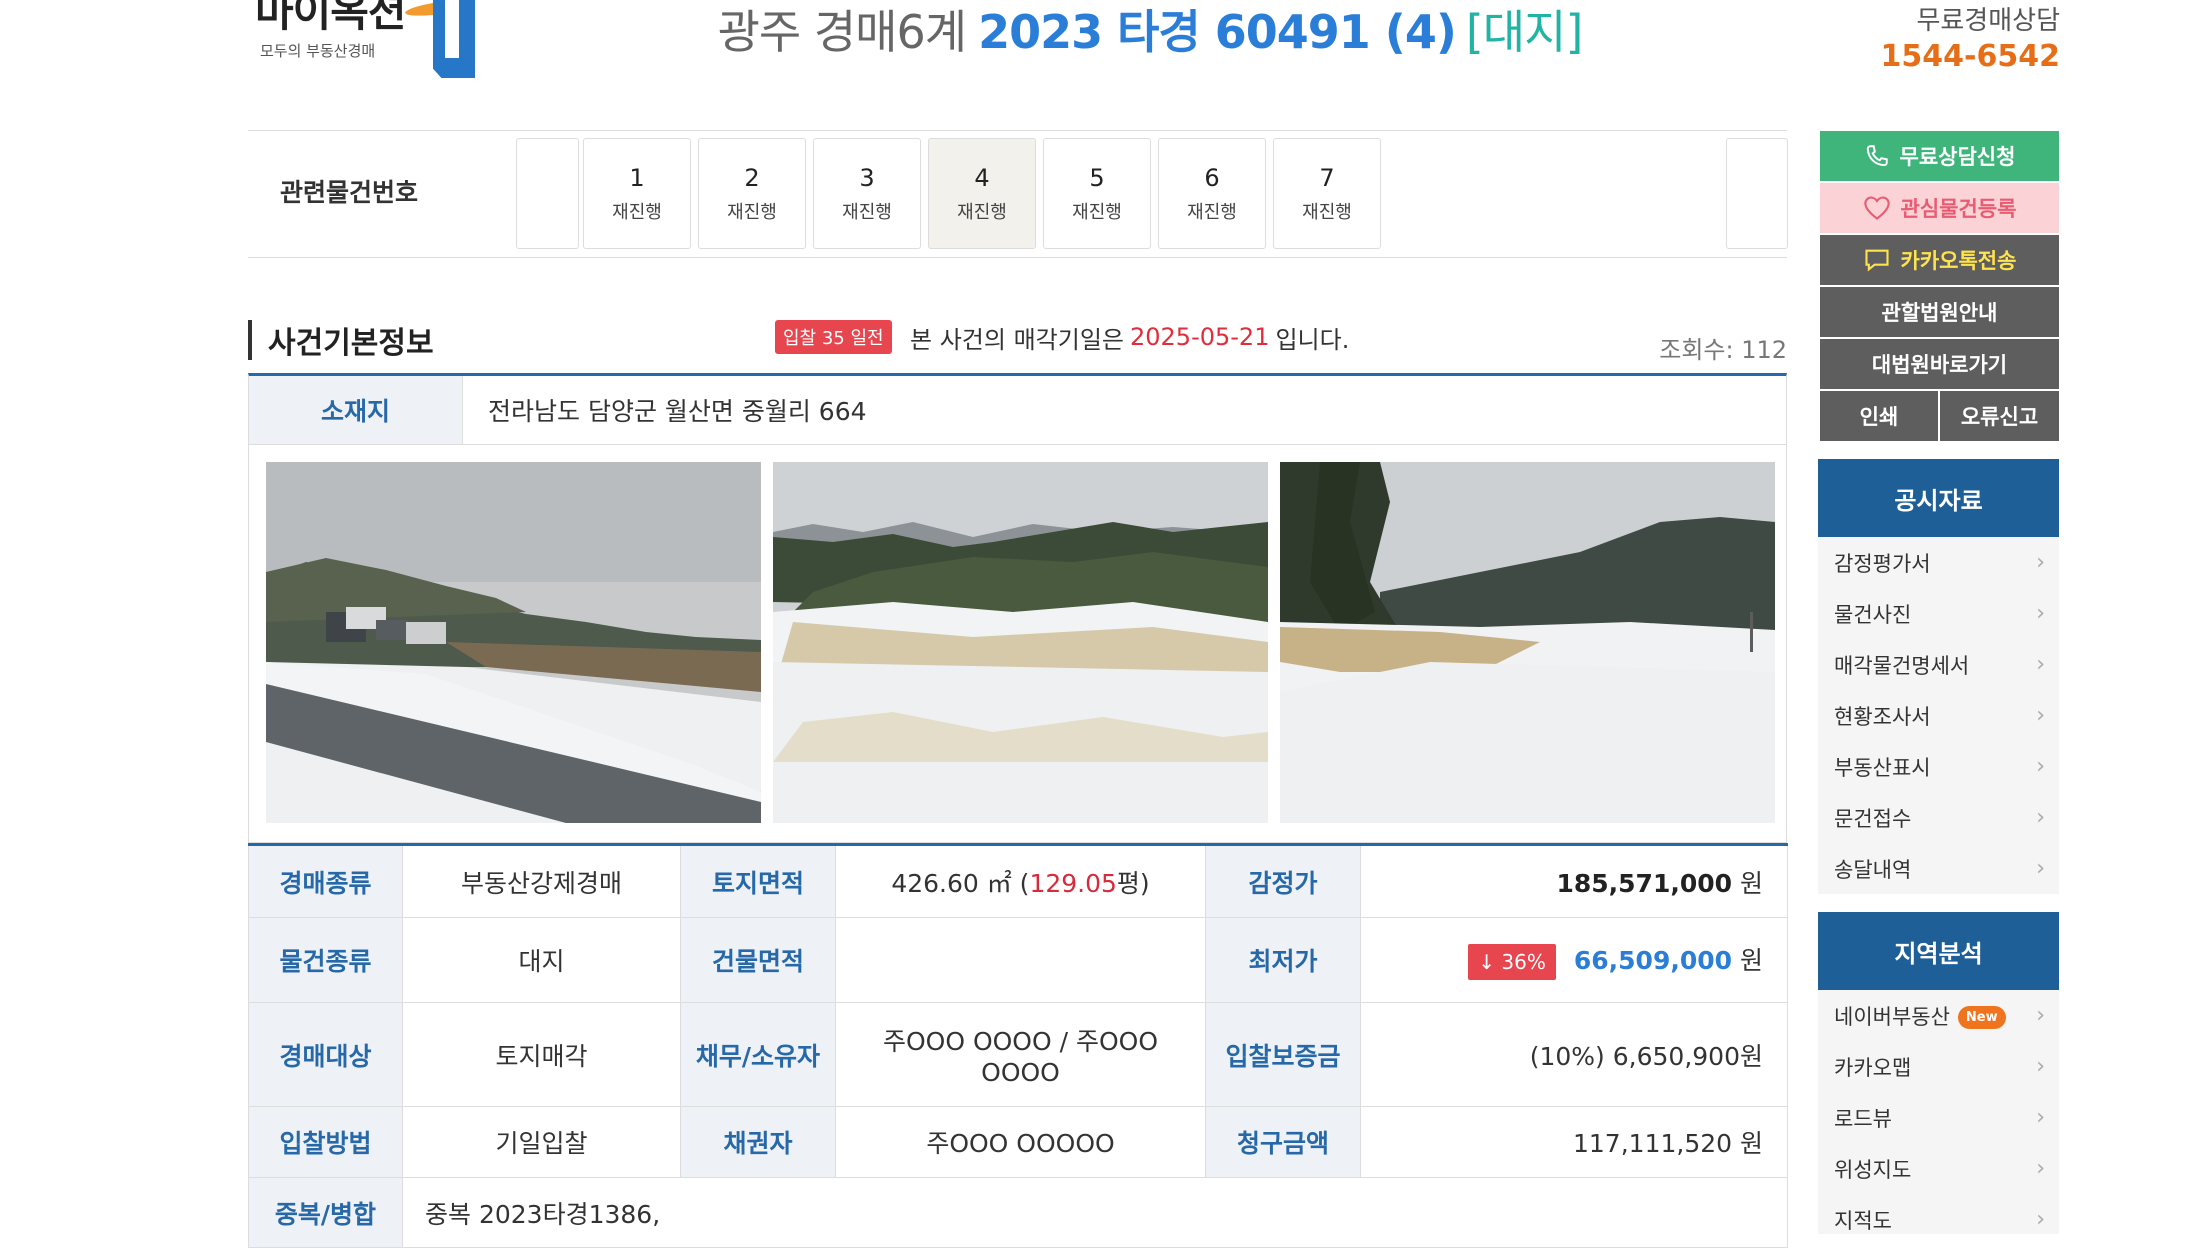 This screenshot has width=2194, height=1248. Describe the element at coordinates (1958, 261) in the screenshot. I see `kakao-send-label: 카카오톡전송` at that location.